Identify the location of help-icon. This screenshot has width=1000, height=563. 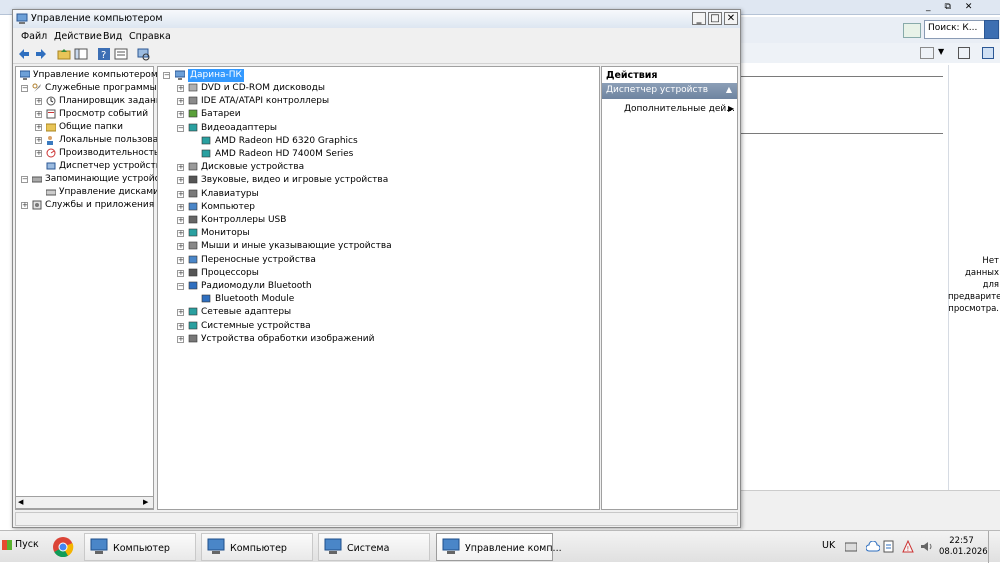
(988, 53).